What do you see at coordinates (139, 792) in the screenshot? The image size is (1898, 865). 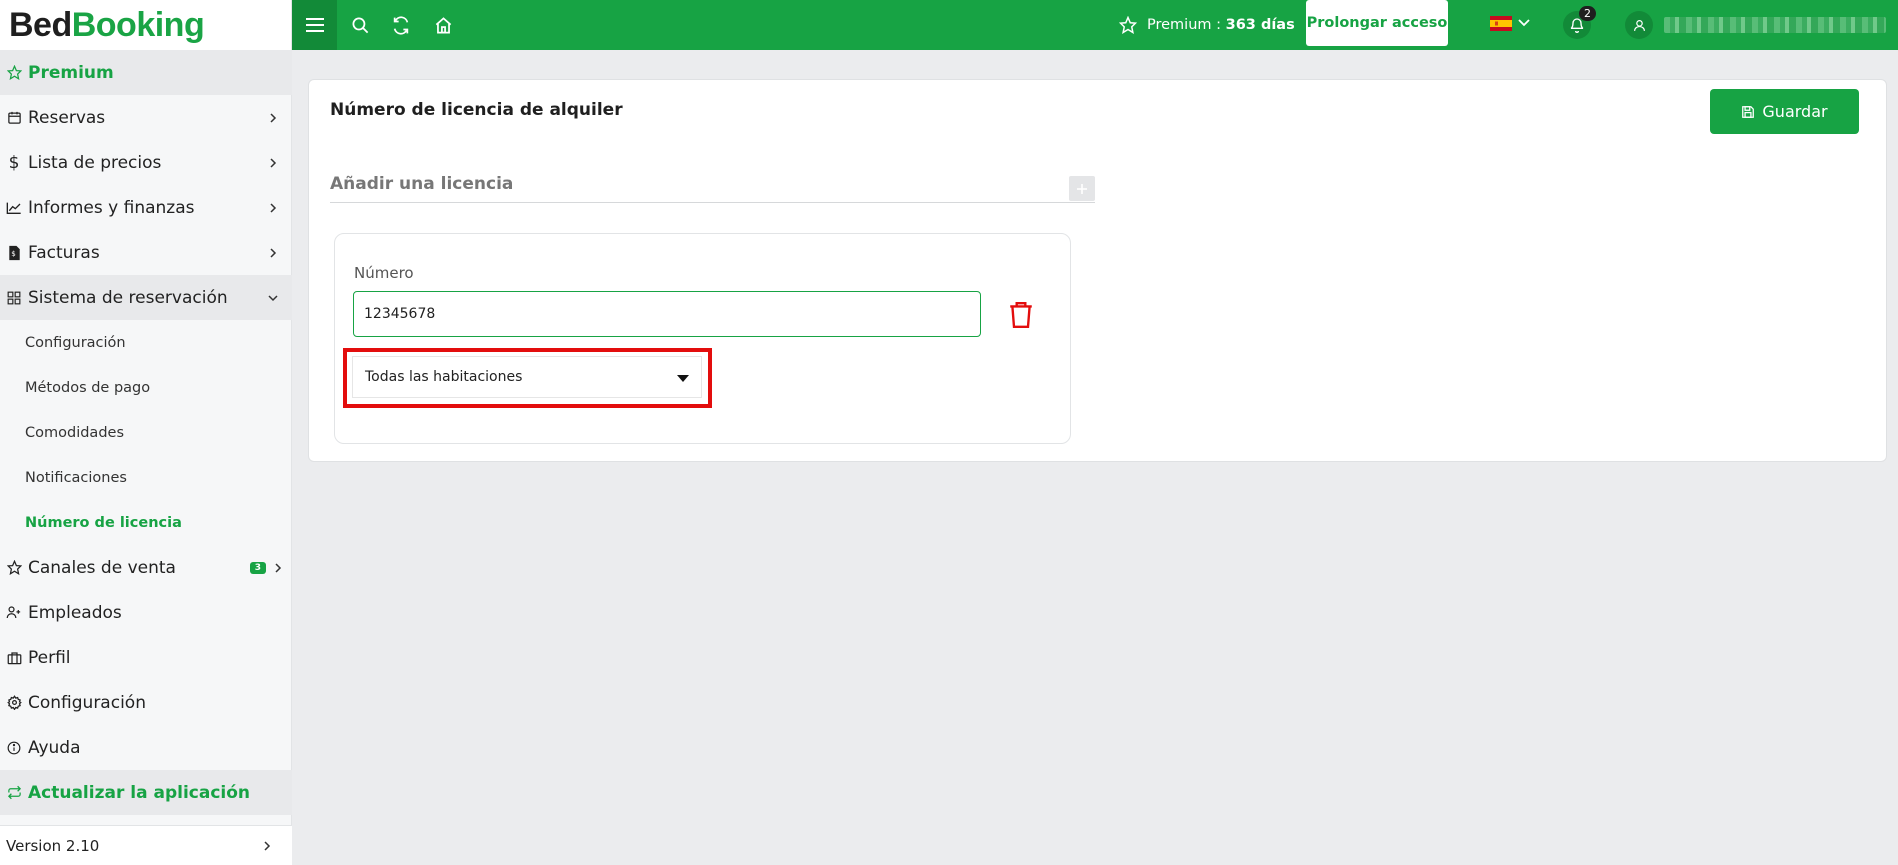 I see `sidebar-item-label: Actualizar la aplicación` at bounding box center [139, 792].